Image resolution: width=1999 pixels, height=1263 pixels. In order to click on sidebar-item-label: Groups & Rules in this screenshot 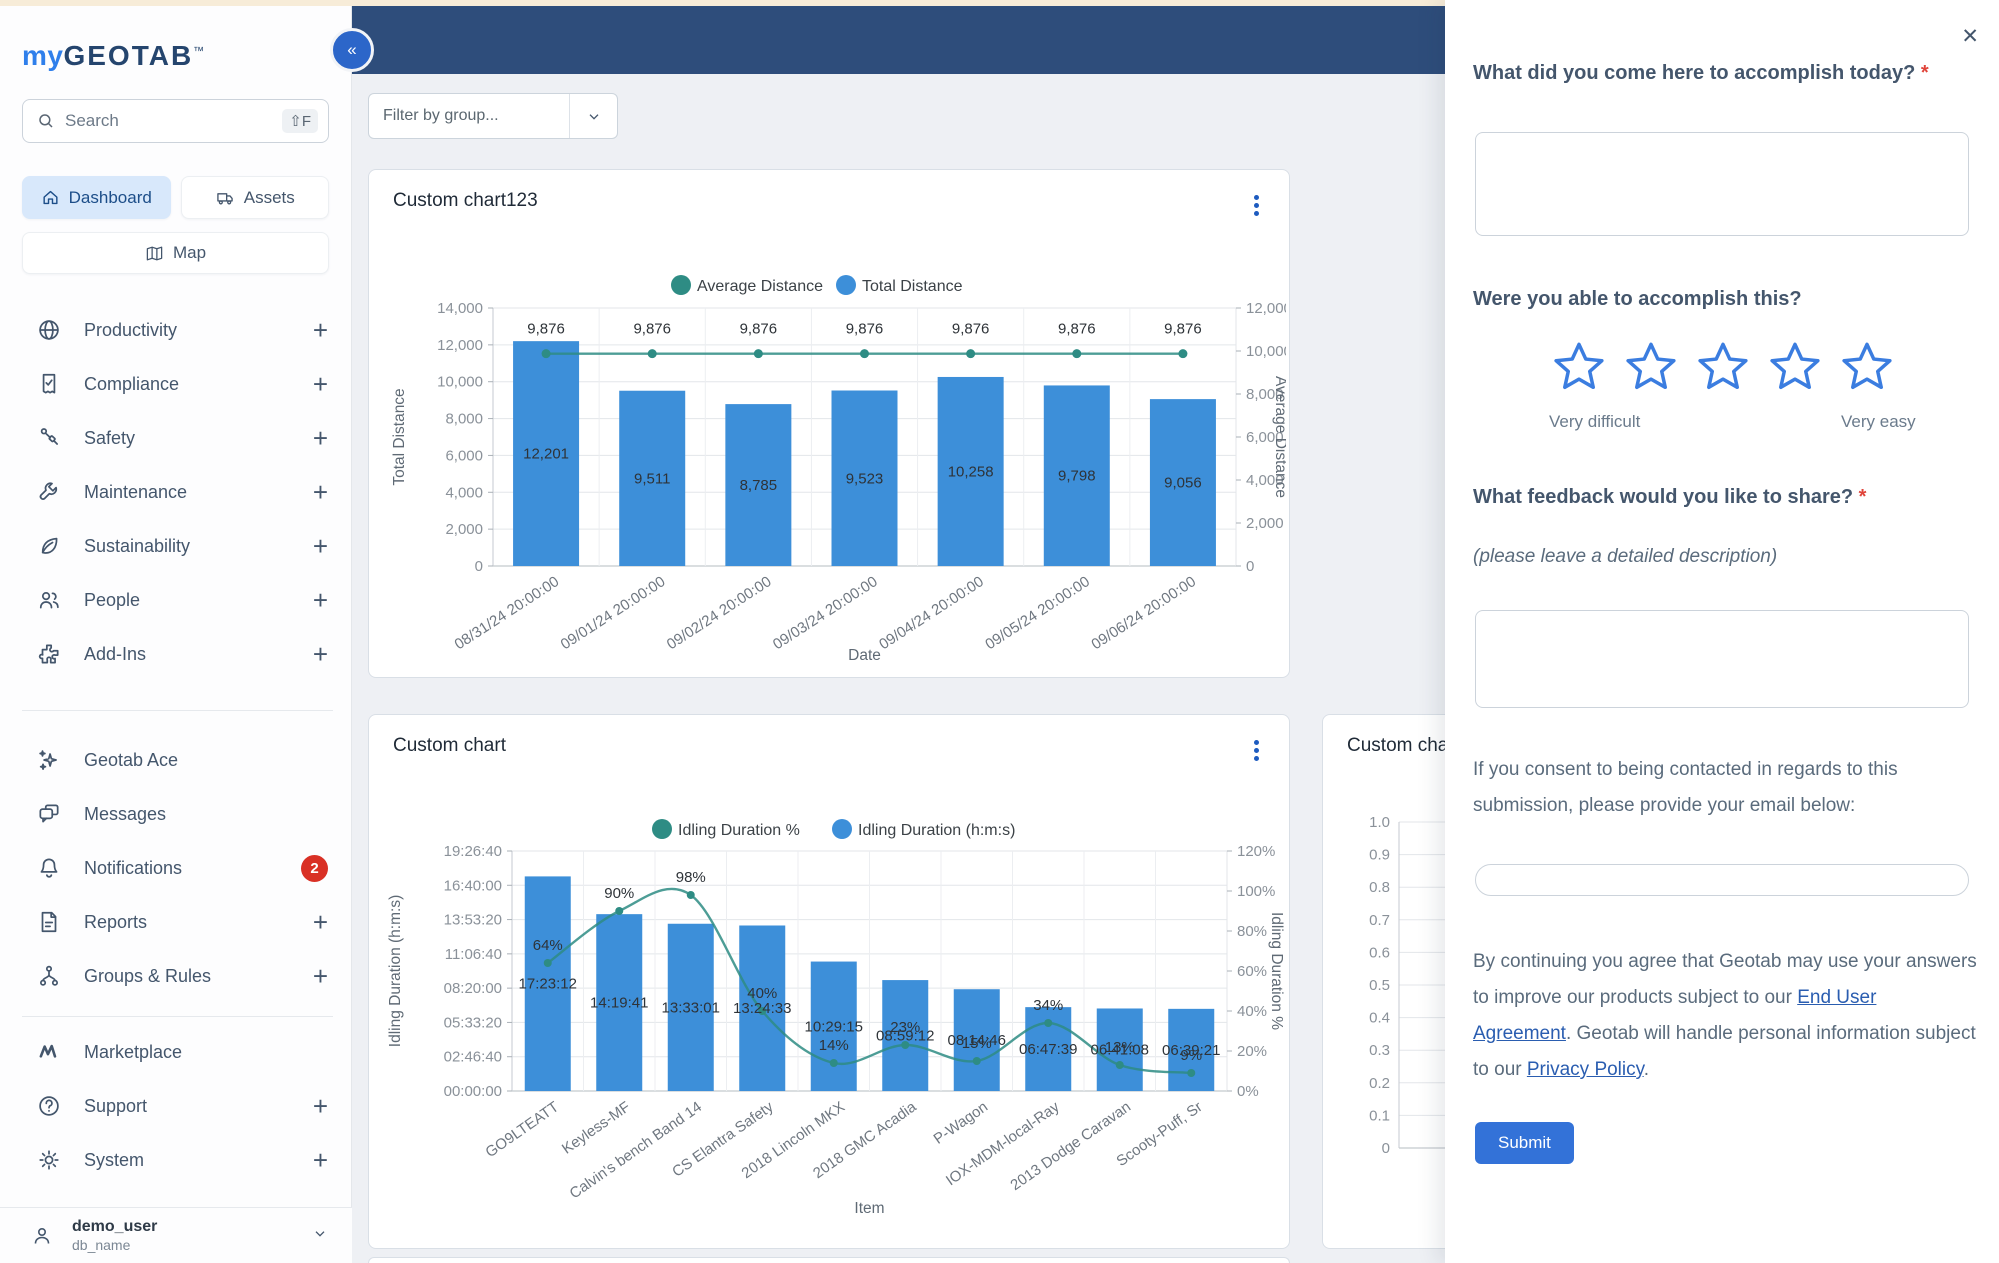, I will do `click(148, 975)`.